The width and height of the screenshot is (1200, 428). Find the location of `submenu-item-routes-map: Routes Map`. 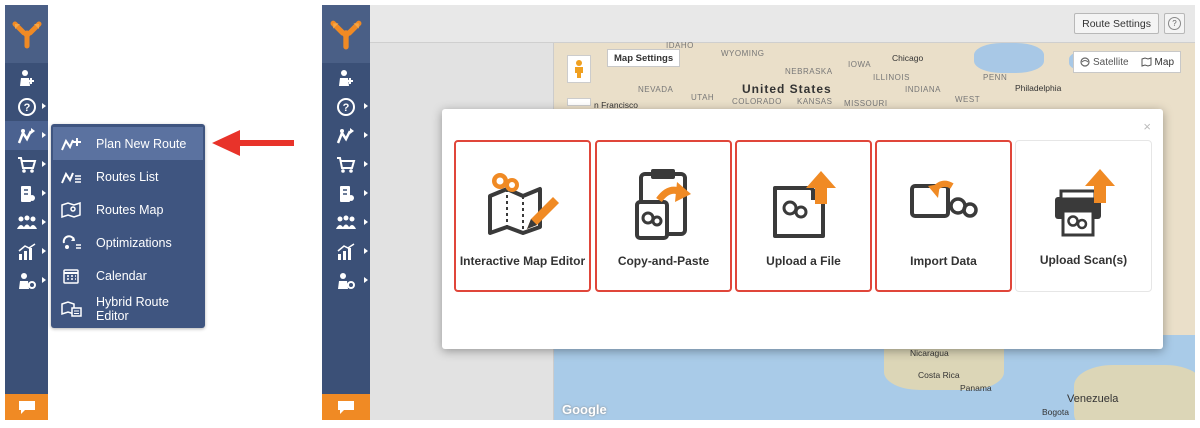

submenu-item-routes-map: Routes Map is located at coordinates (128, 209).